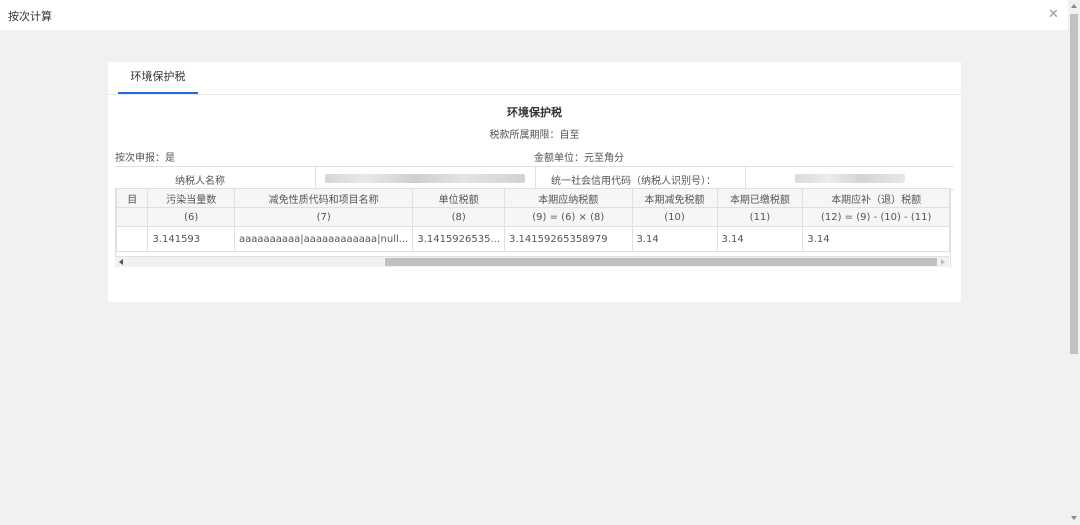 This screenshot has width=1080, height=525. Describe the element at coordinates (459, 198) in the screenshot. I see `column-header: 单位税额` at that location.